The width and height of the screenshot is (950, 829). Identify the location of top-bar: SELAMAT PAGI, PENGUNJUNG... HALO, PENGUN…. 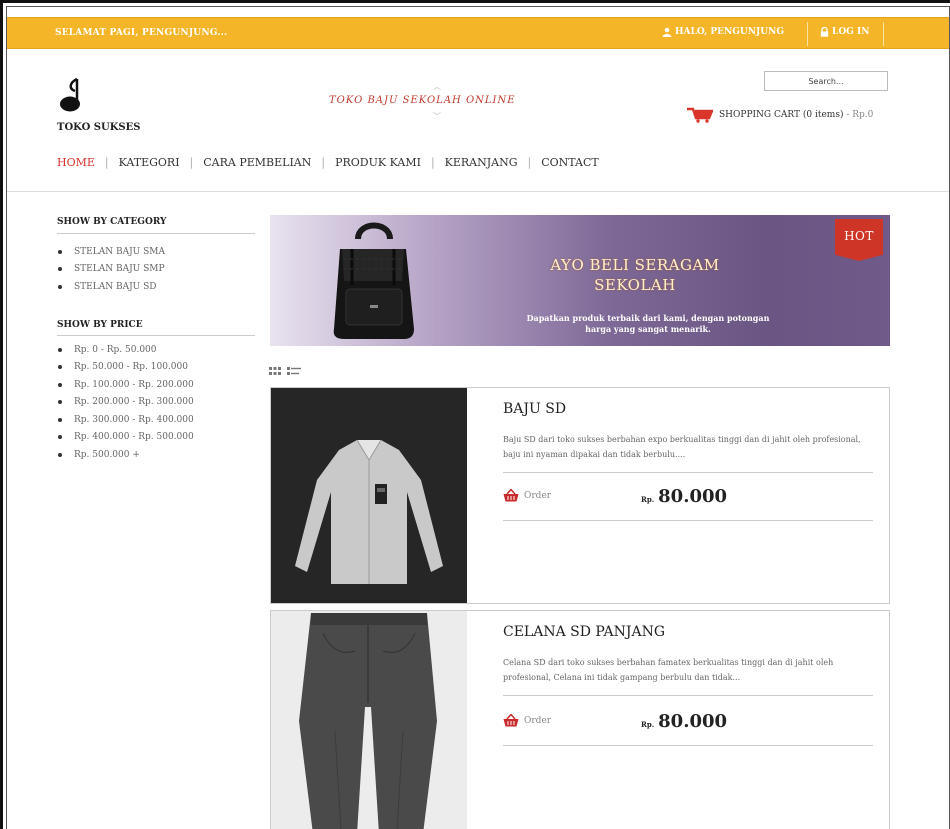
(478, 33).